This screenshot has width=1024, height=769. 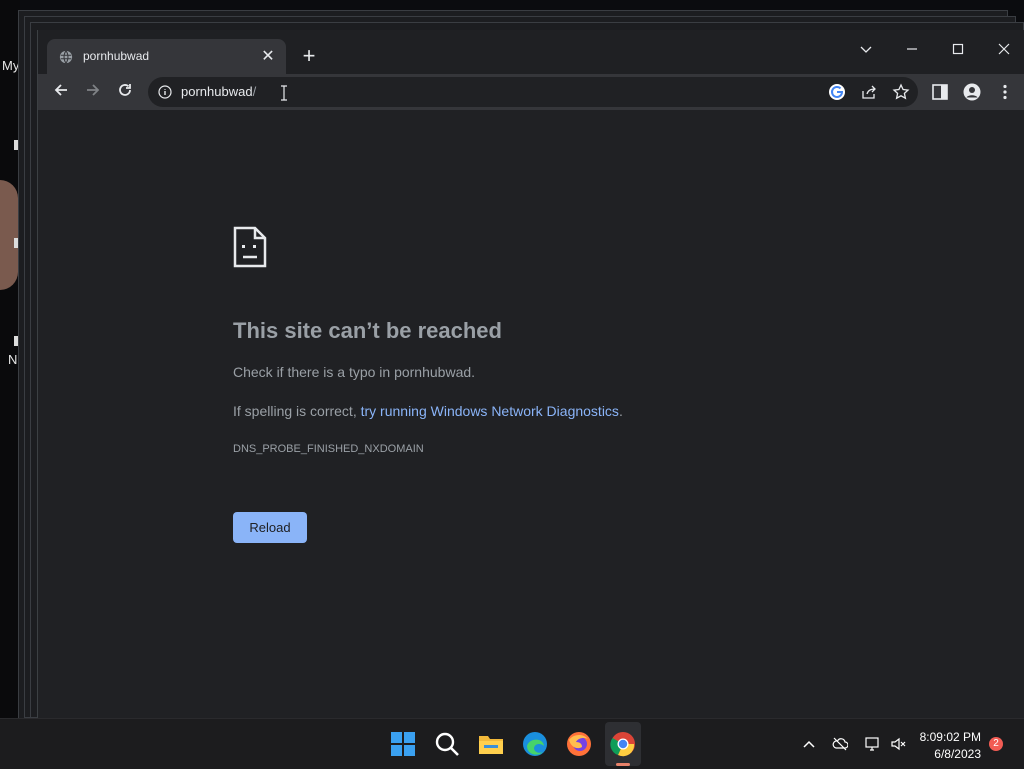 I want to click on title-bar: pornhubwad ✕ +, so click(x=531, y=52).